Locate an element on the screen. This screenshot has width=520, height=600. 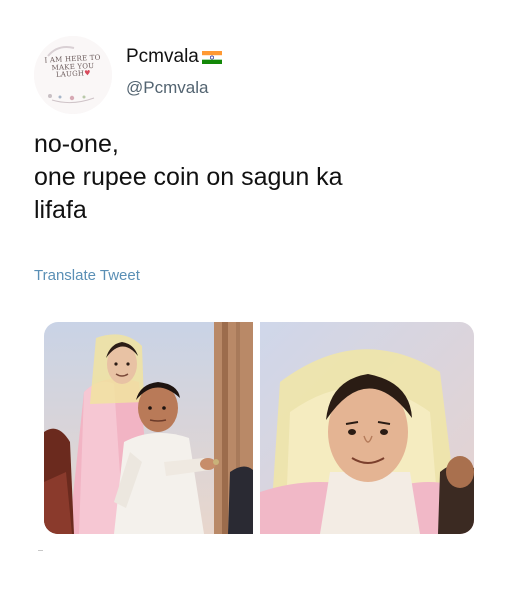
tweet-text-line: one rupee coin on sagun ka is located at coordinates (188, 177).